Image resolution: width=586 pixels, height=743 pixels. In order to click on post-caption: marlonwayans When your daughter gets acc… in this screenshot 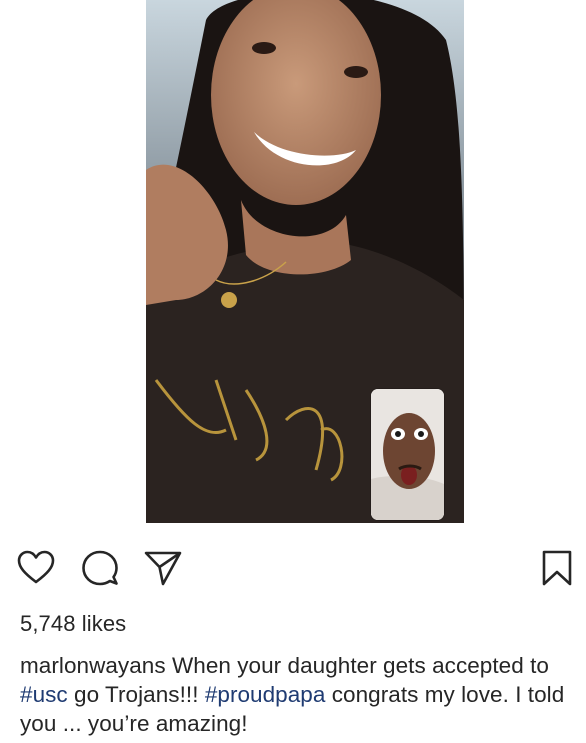, I will do `click(300, 694)`.